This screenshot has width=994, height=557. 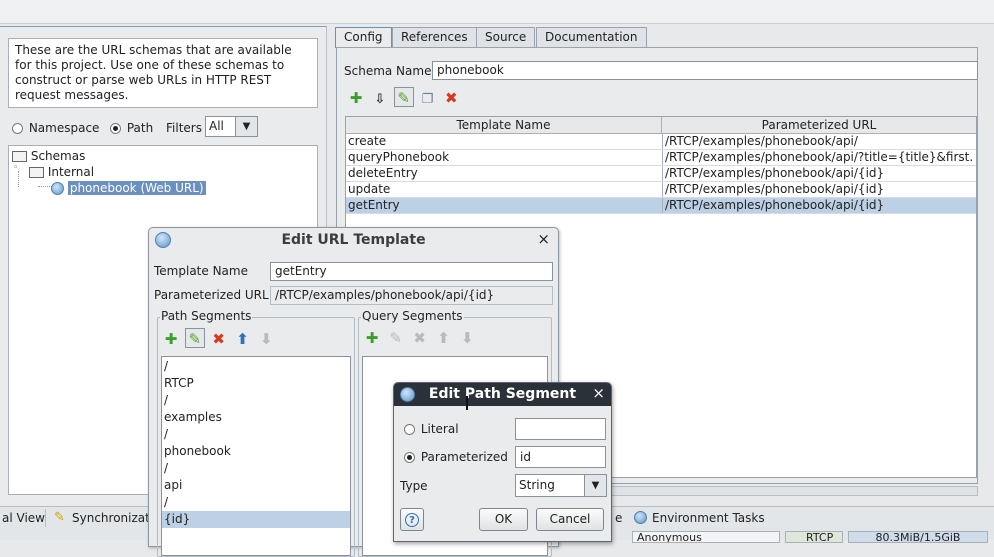 What do you see at coordinates (256, 519) in the screenshot?
I see `list-item-selected: {id}` at bounding box center [256, 519].